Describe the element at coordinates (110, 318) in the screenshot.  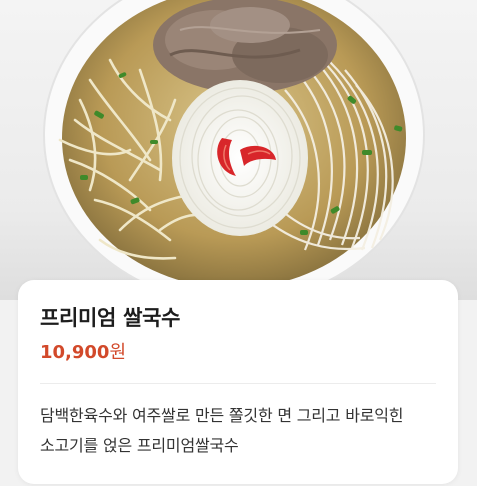
I see `product-title: 프리미엄 쌀국수` at that location.